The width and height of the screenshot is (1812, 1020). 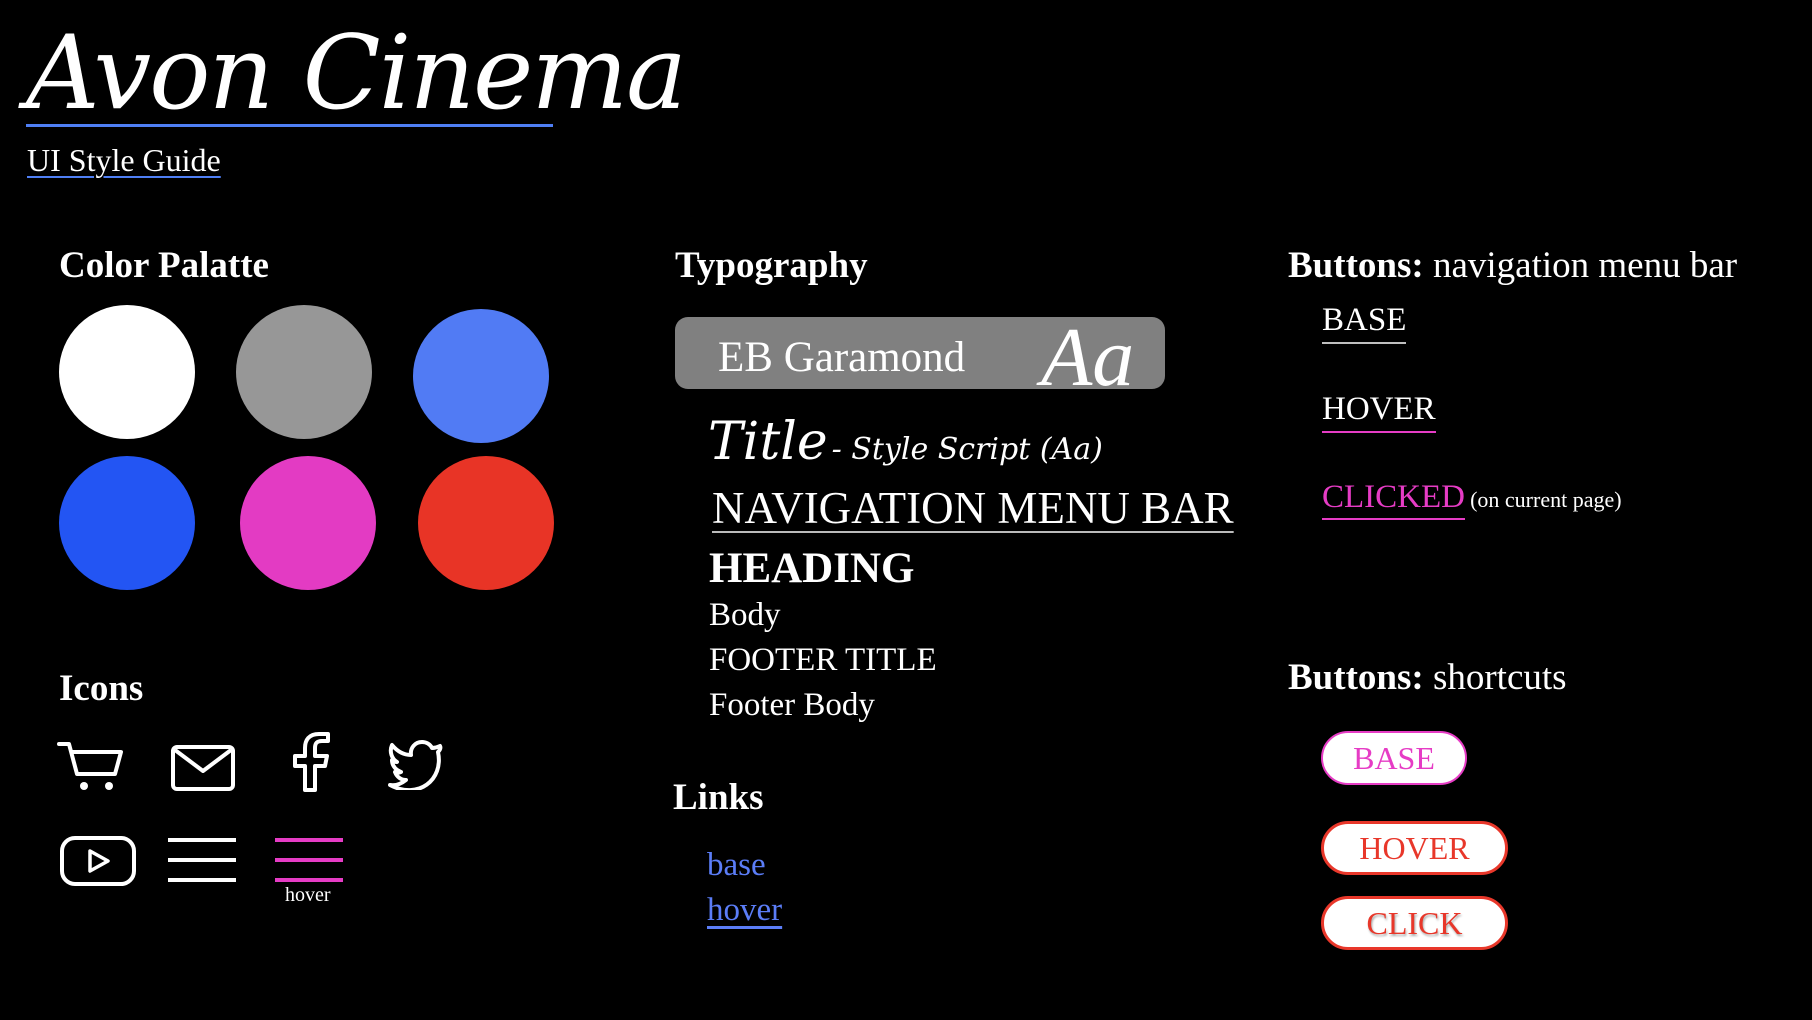 What do you see at coordinates (164, 265) in the screenshot?
I see `color-palette-title: Color Palatte` at bounding box center [164, 265].